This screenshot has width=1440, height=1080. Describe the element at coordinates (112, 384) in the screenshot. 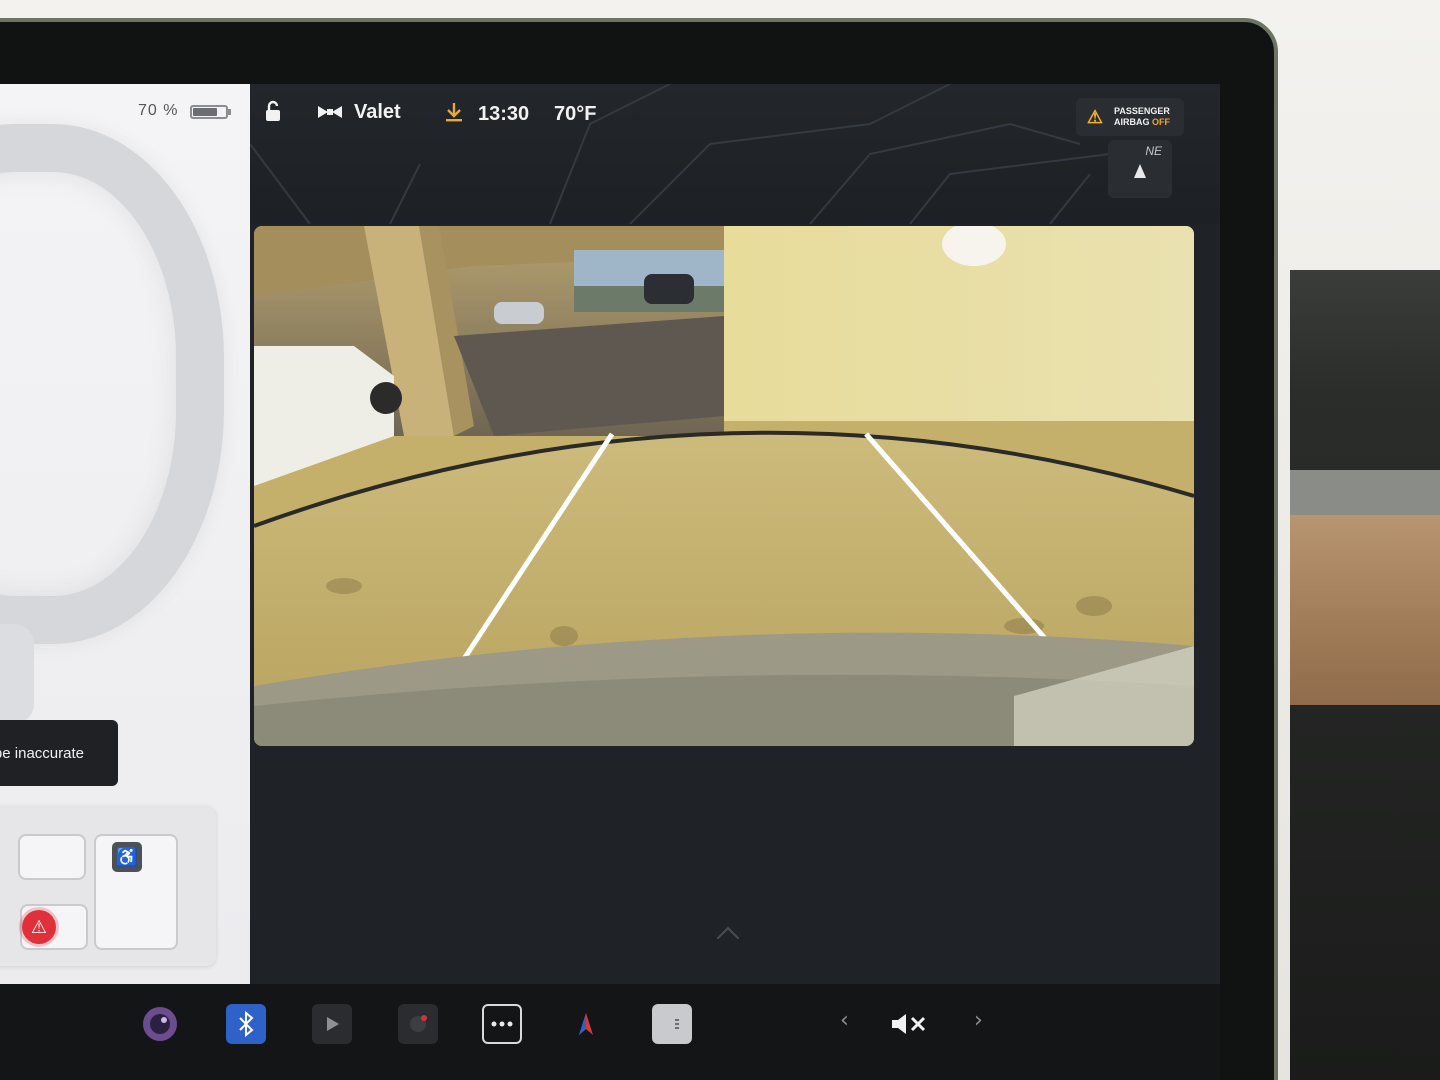

I see `car-visualization-ring` at that location.